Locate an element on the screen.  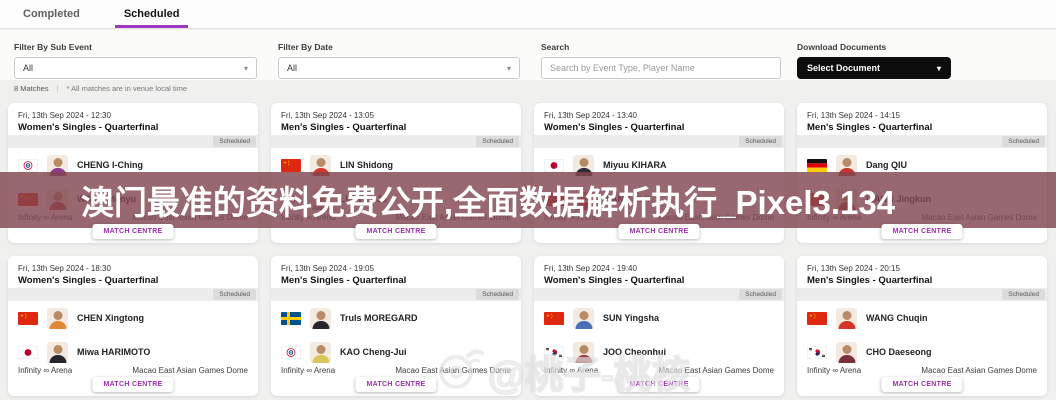
player-name: Dang QIU is located at coordinates (887, 165).